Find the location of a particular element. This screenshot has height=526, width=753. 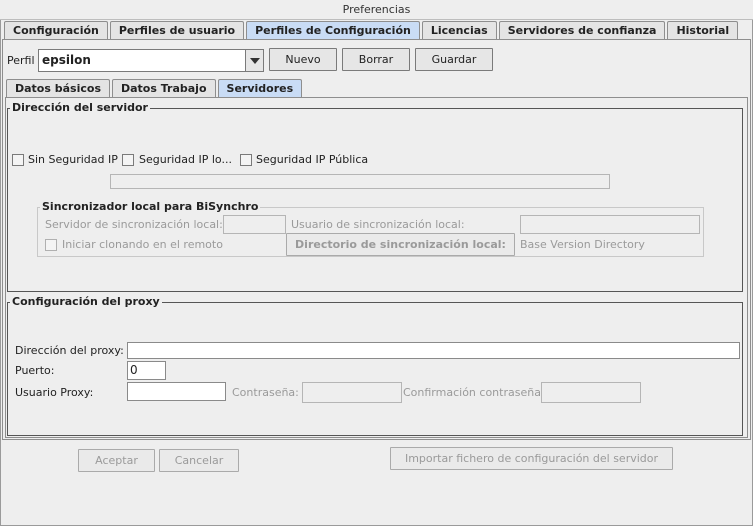

bisynchro-title: Sincronizador local para BiSynchro is located at coordinates (150, 206).